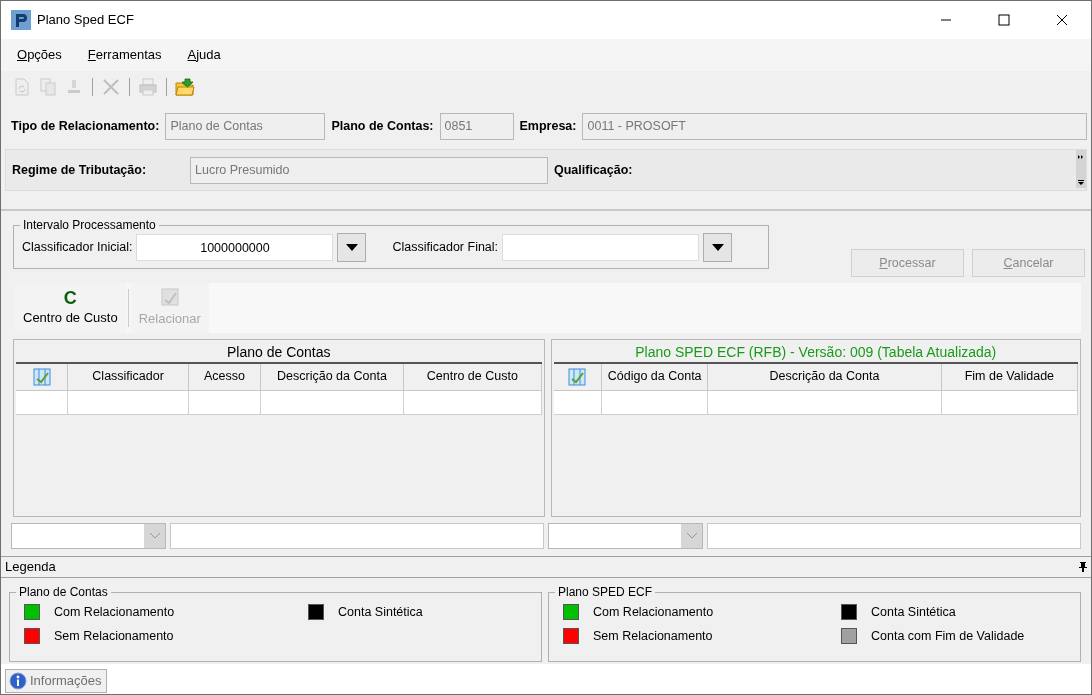  What do you see at coordinates (85, 20) in the screenshot?
I see `window-title: Plano Sped ECF` at bounding box center [85, 20].